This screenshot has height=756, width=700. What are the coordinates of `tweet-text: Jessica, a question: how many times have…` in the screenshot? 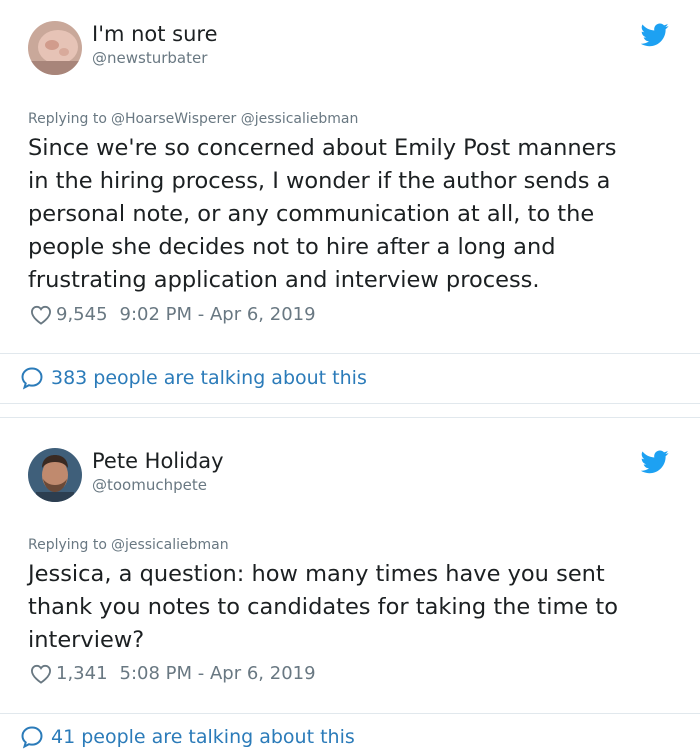 It's located at (323, 607).